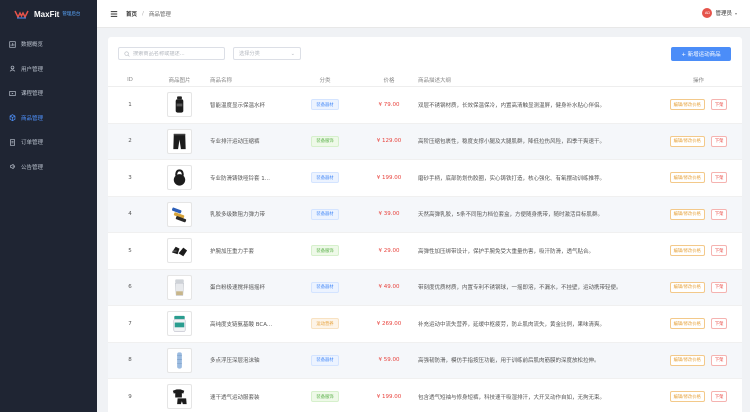 This screenshot has width=750, height=412. What do you see at coordinates (249, 54) in the screenshot?
I see `category-select-placeholder: 选择分类` at bounding box center [249, 54].